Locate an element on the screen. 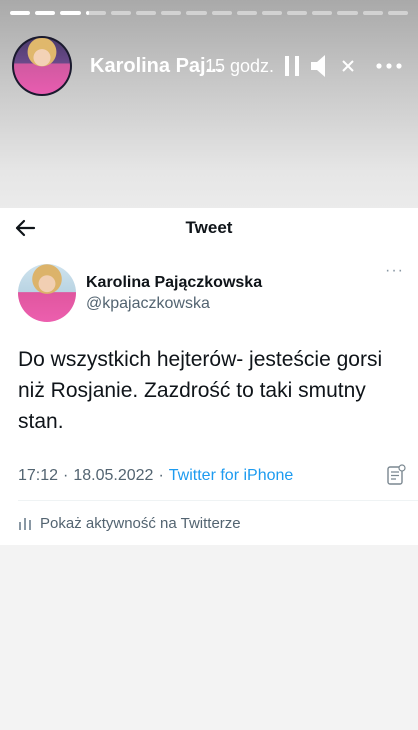 The width and height of the screenshot is (418, 730). bar-chart-icon is located at coordinates (25, 523).